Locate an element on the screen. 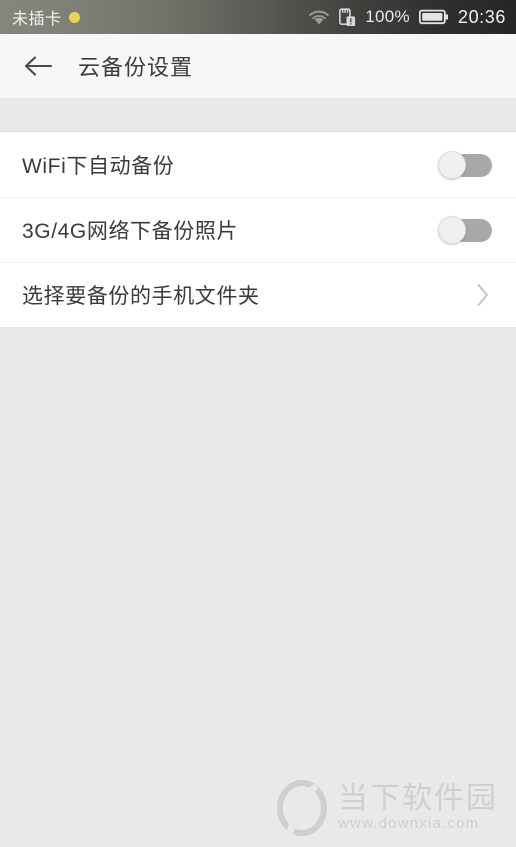 The width and height of the screenshot is (516, 847). status-bar-right: 100% 20:36 is located at coordinates (407, 17).